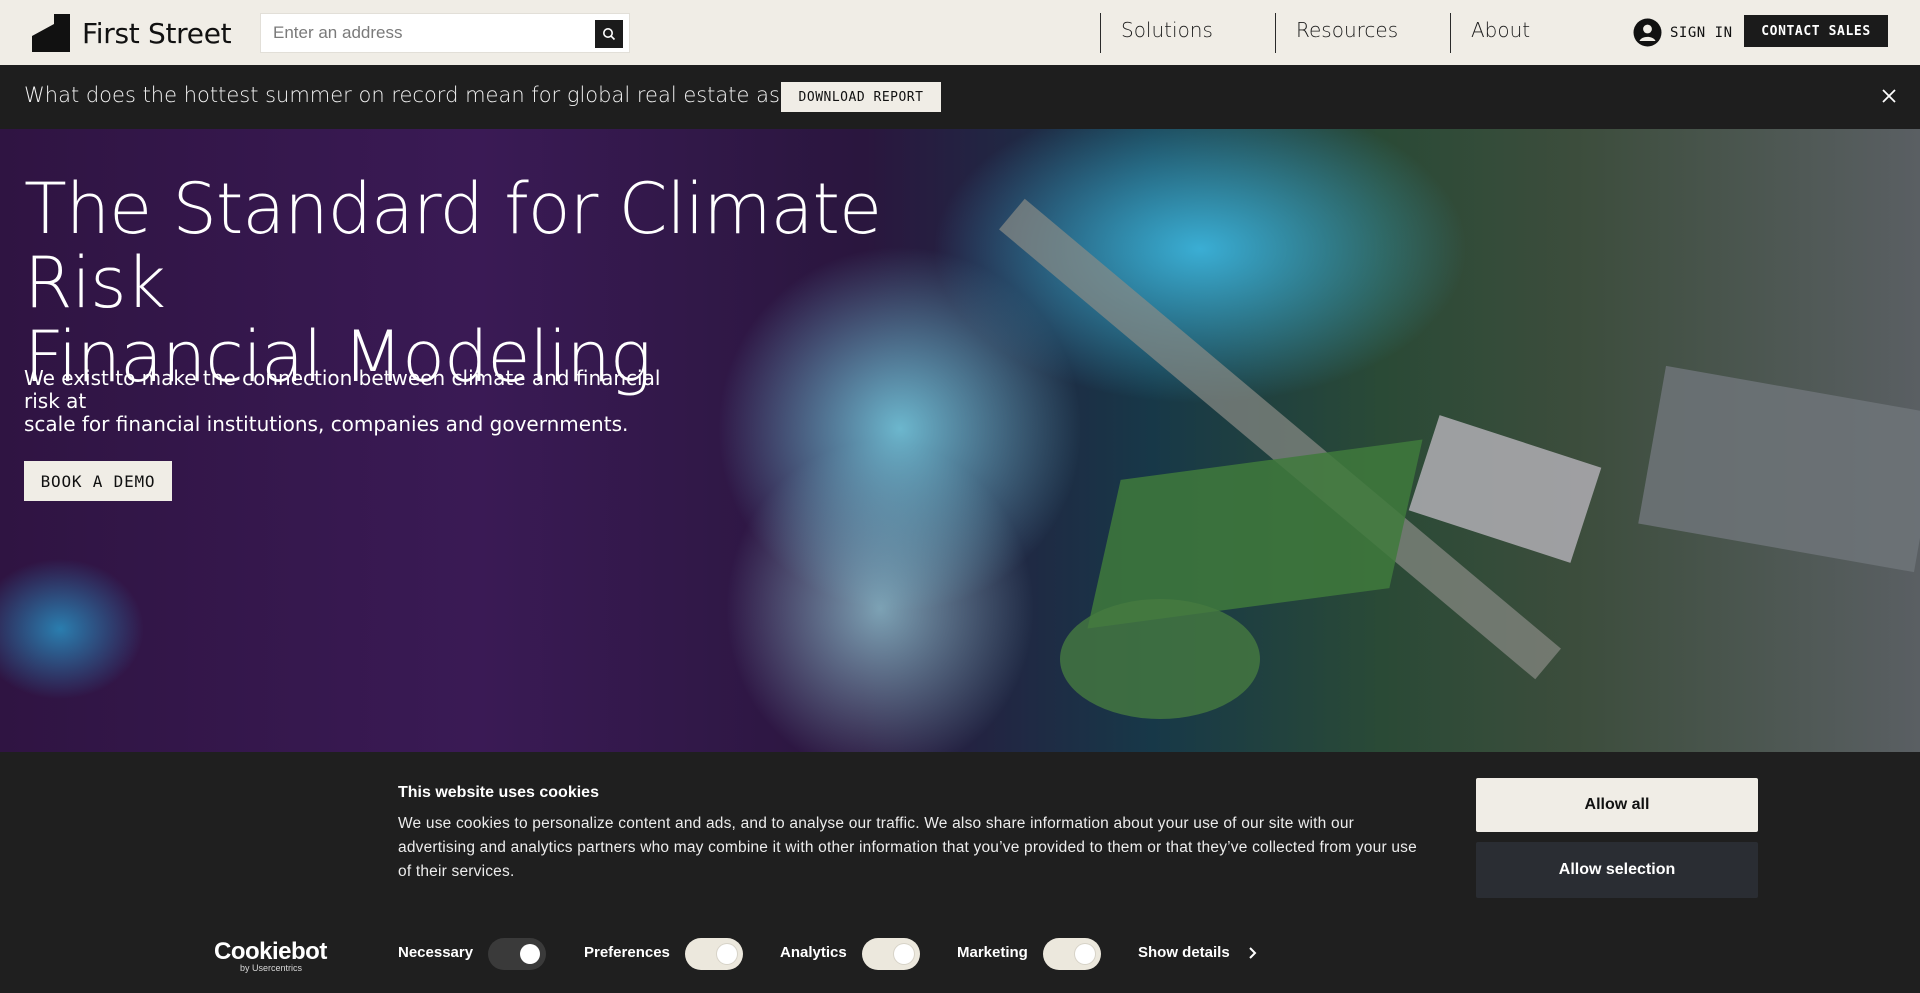 This screenshot has height=993, width=1920. Describe the element at coordinates (861, 97) in the screenshot. I see `download-report-button: DOWNLOAD REPORT` at that location.